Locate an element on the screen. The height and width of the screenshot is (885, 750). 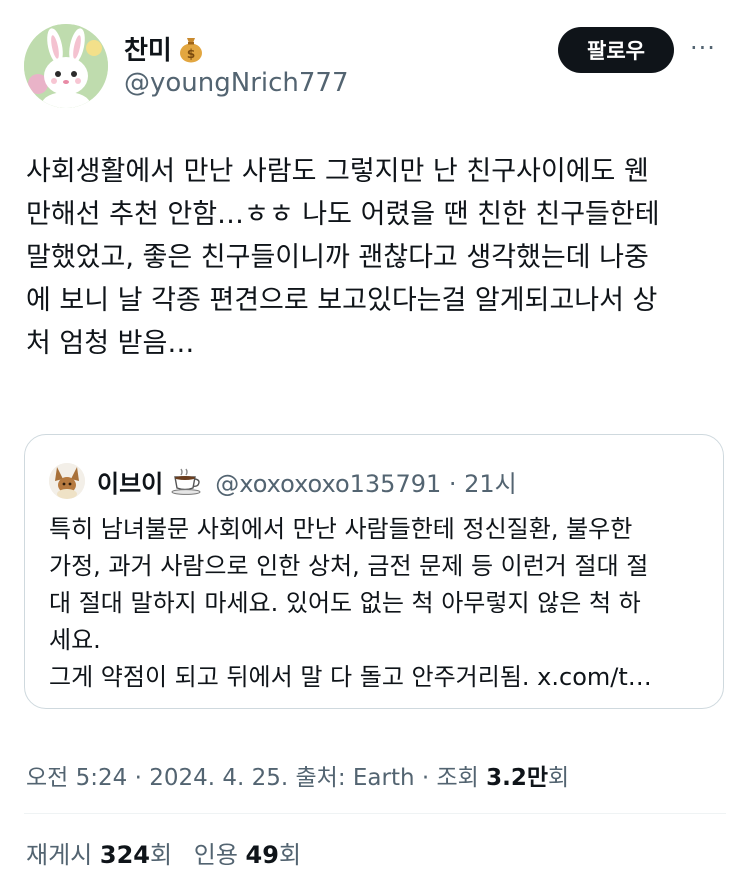
quoted-line: 대 절대 말하지 마세요. 있어도 없는 척 아무렇지 않은 척 하 is located at coordinates (345, 603).